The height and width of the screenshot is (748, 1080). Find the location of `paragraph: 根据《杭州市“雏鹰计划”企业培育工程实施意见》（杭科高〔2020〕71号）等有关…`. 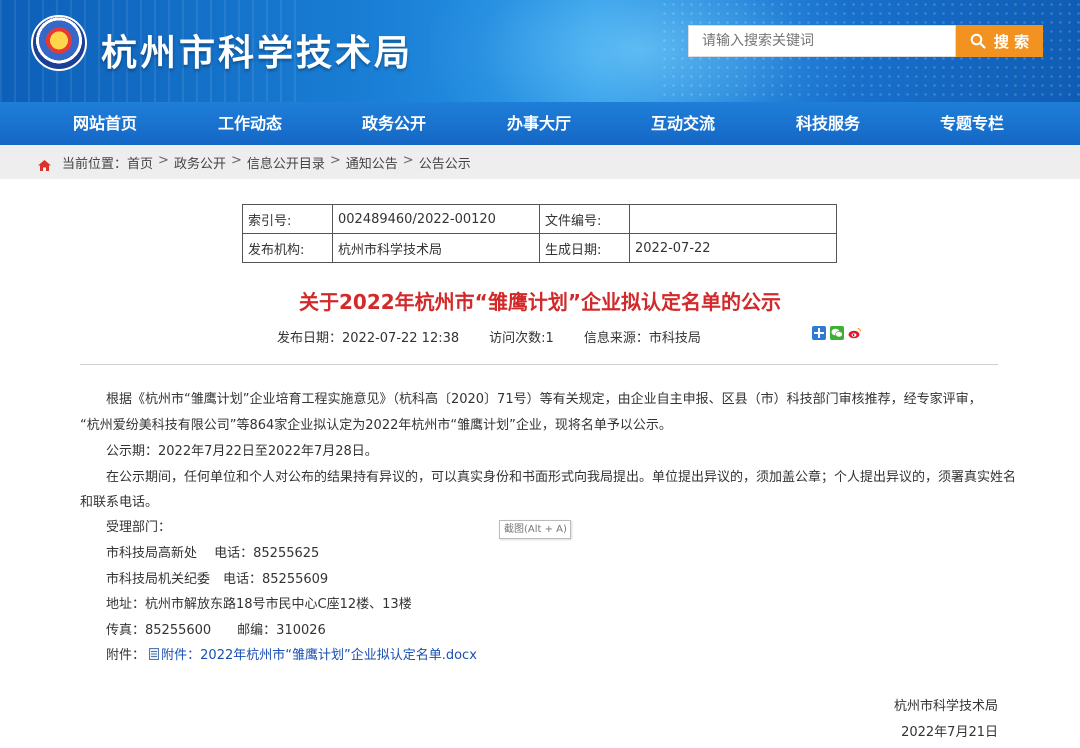

paragraph: 根据《杭州市“雏鹰计划”企业培育工程实施意见》（杭科高〔2020〕71号）等有关… is located at coordinates (544, 399).